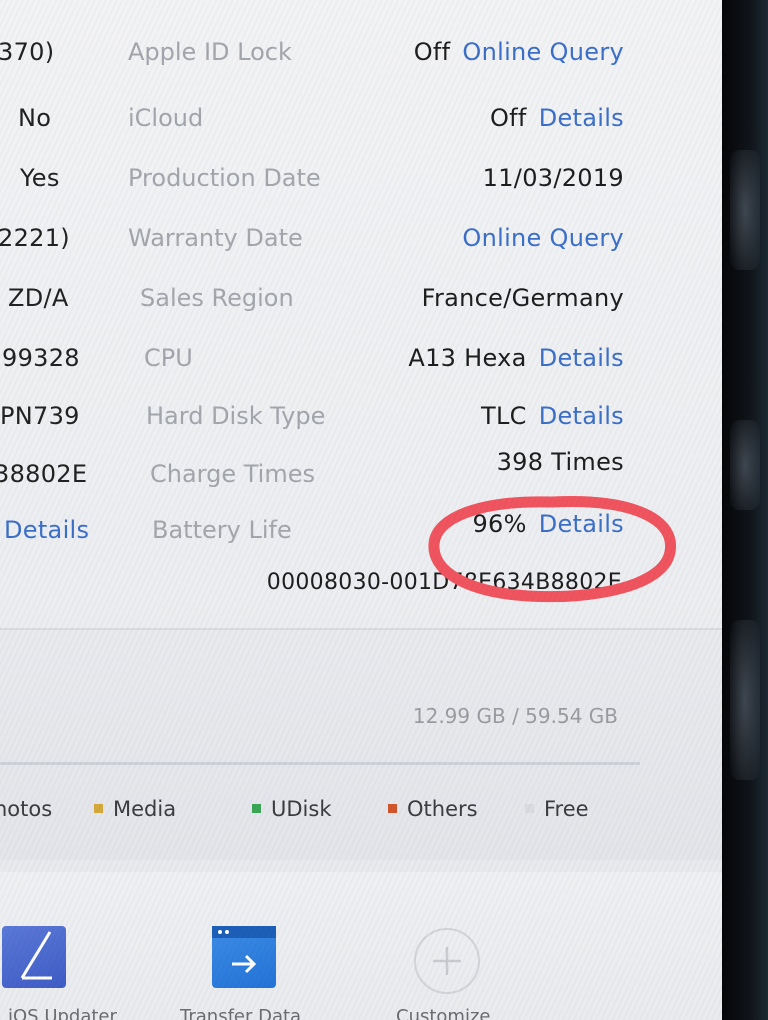 The height and width of the screenshot is (1020, 768). Describe the element at coordinates (361, 474) in the screenshot. I see `info-row: 38802E Charge Times 398 Times` at that location.